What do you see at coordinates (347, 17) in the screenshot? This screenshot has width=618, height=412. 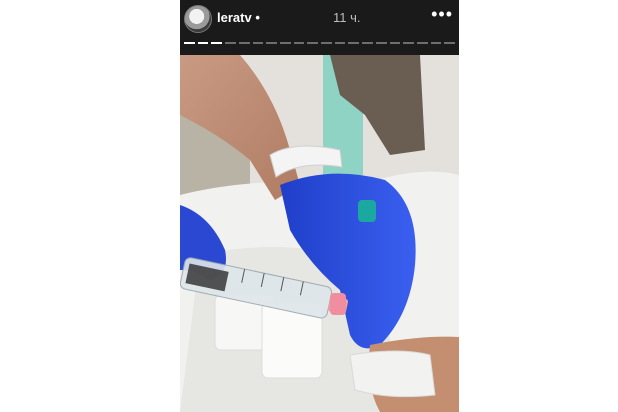 I see `post-time: 11 ч.` at bounding box center [347, 17].